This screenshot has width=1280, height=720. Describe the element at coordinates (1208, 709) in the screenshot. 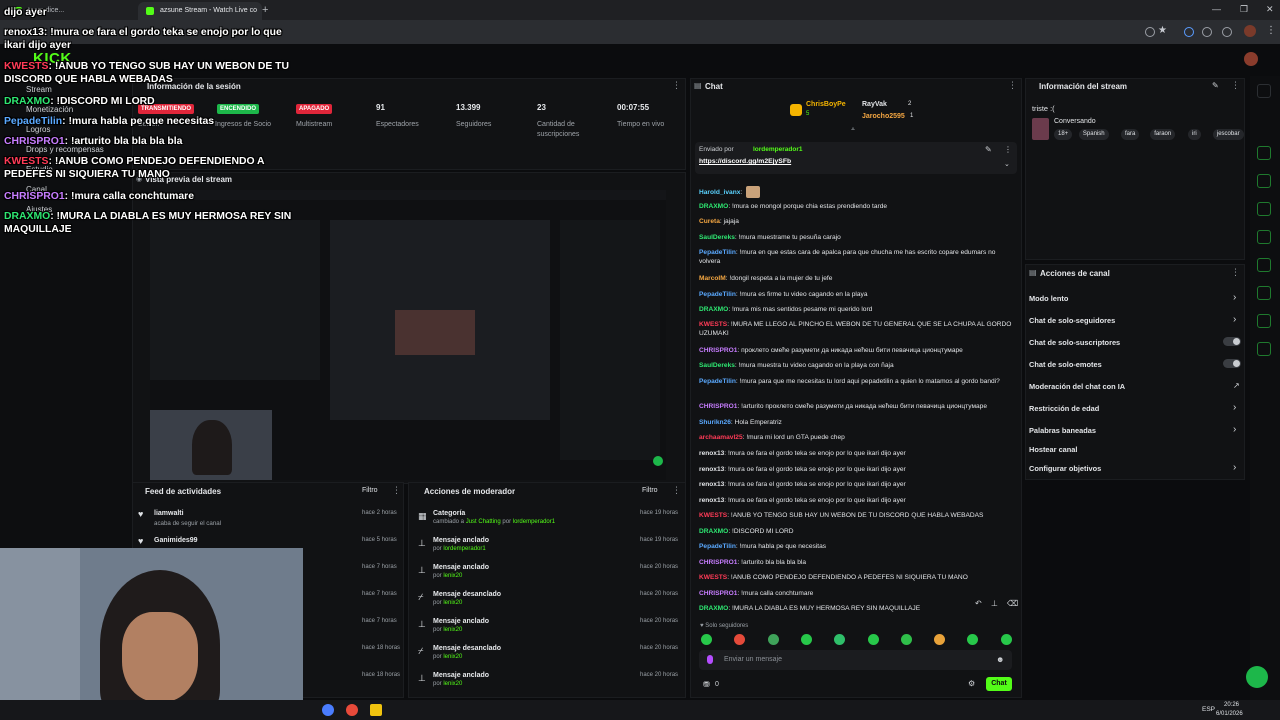

I see `input-language: ESP` at that location.